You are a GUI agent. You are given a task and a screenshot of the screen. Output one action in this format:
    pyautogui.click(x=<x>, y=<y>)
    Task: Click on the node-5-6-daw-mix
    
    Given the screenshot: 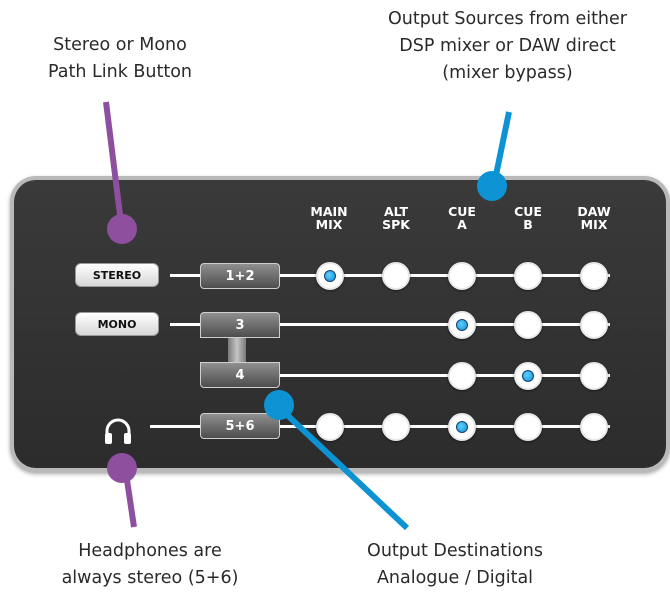 What is the action you would take?
    pyautogui.click(x=594, y=427)
    